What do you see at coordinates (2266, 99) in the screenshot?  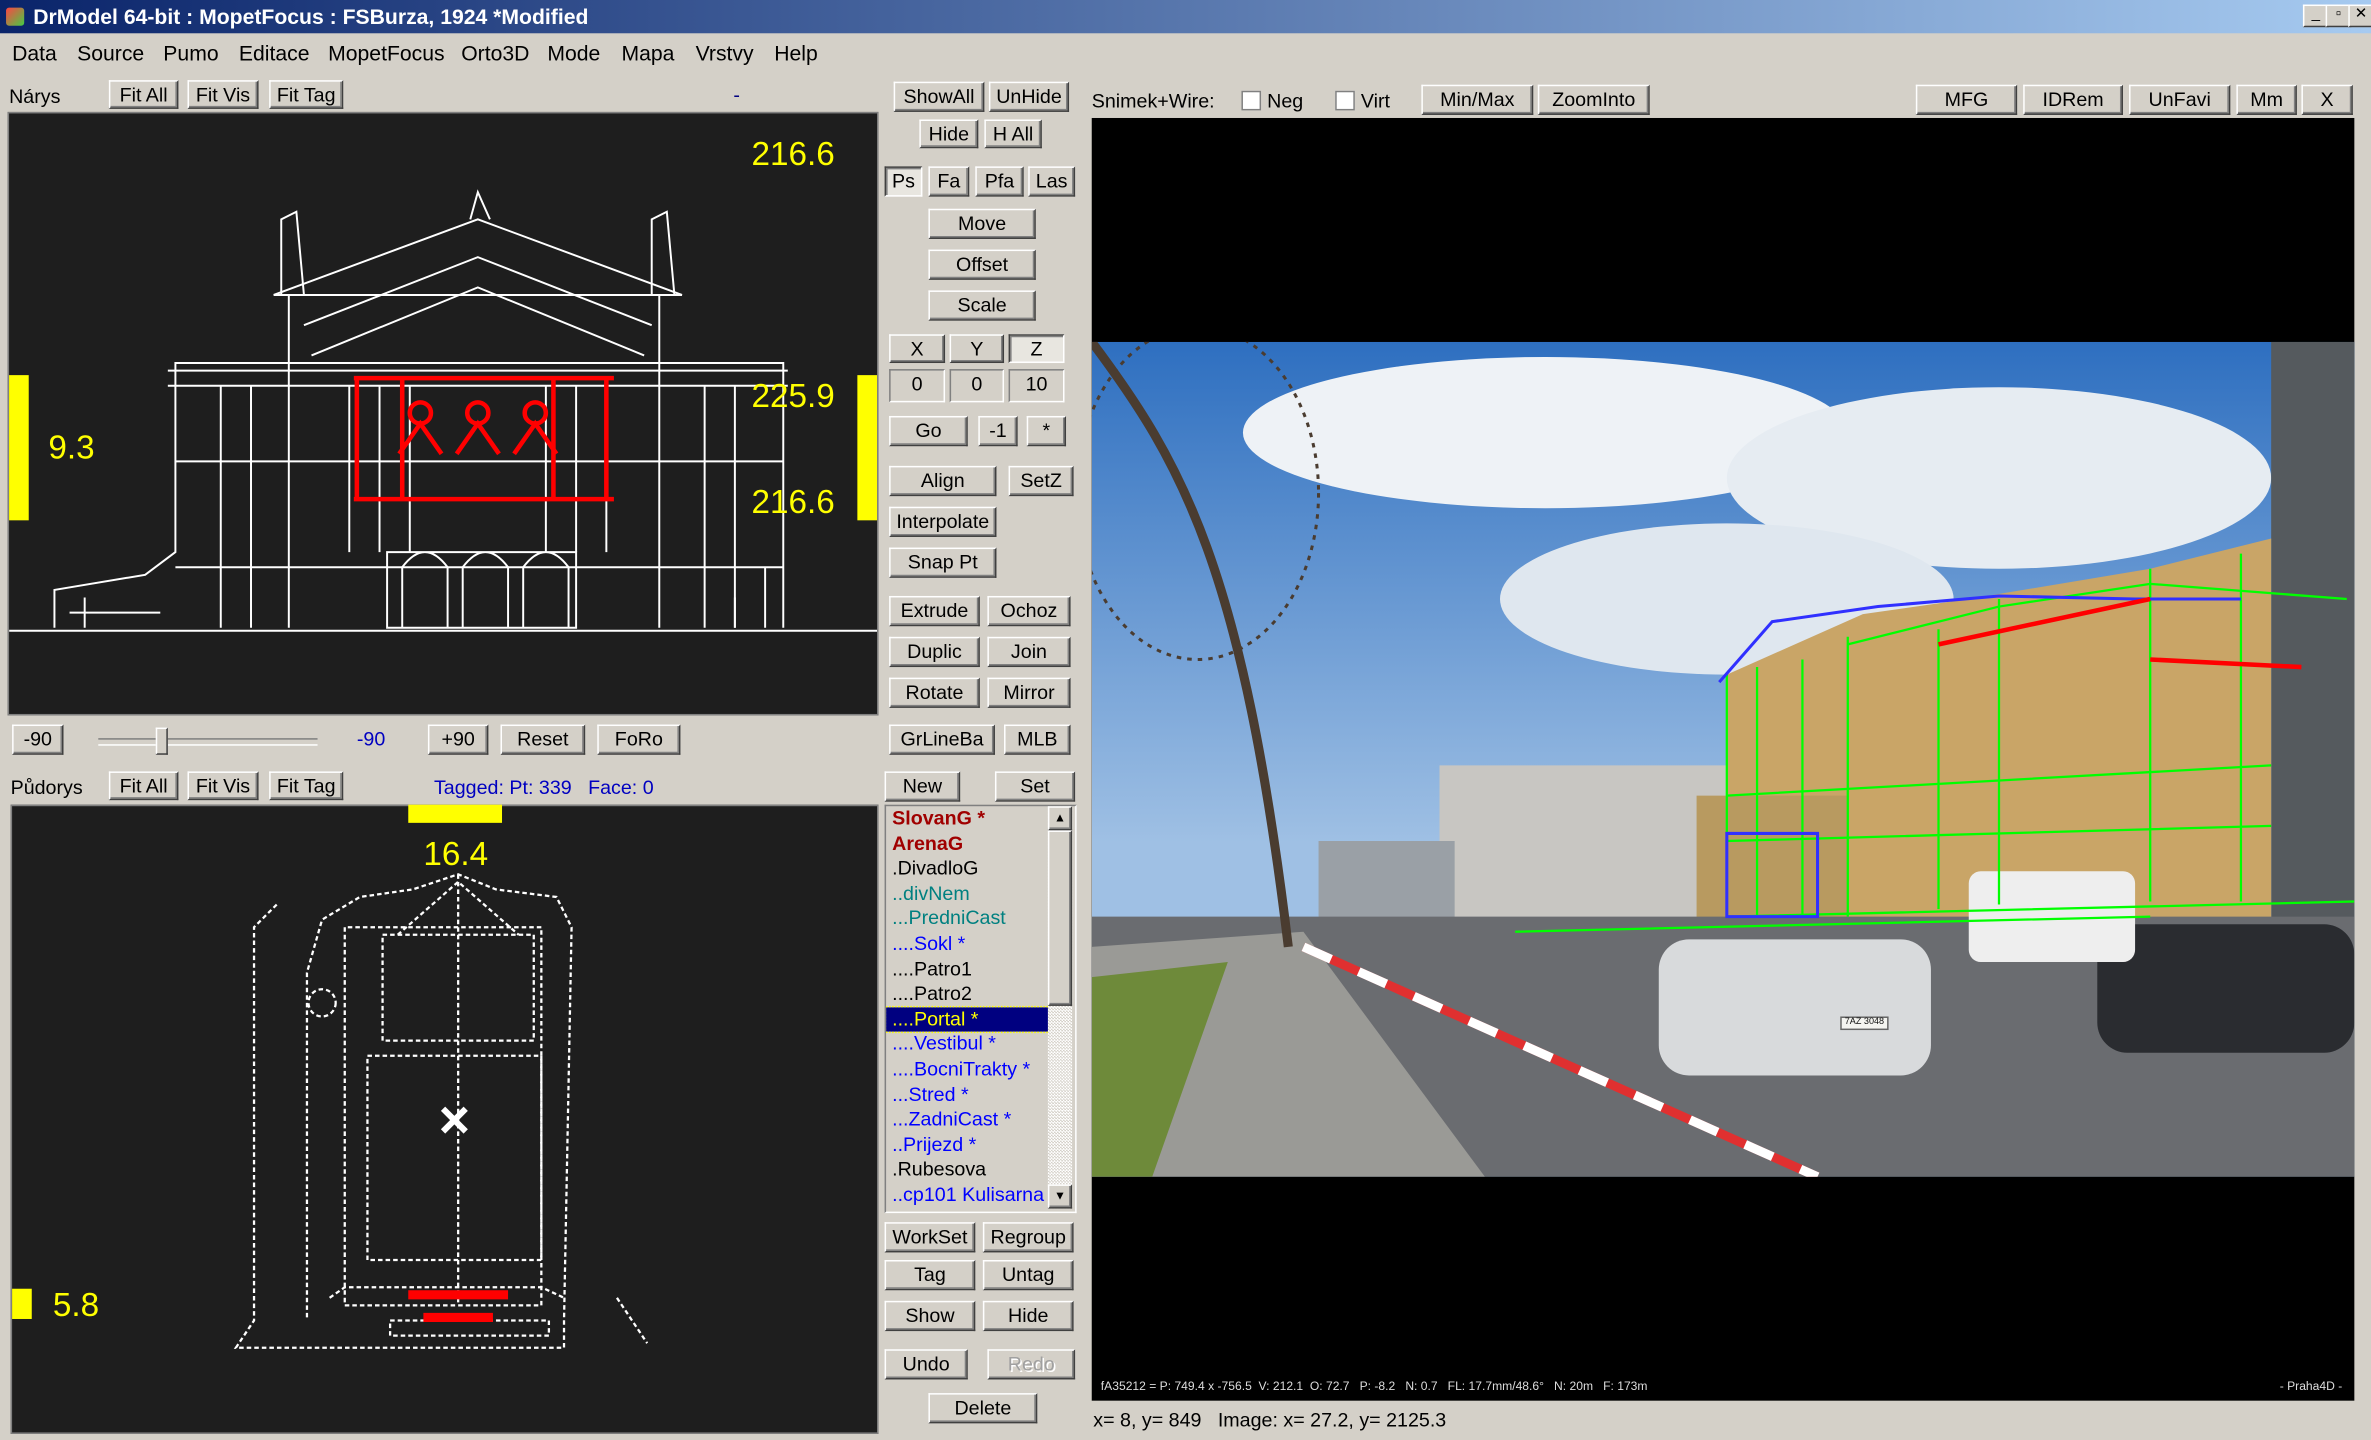 I see `mm-button: Mm` at bounding box center [2266, 99].